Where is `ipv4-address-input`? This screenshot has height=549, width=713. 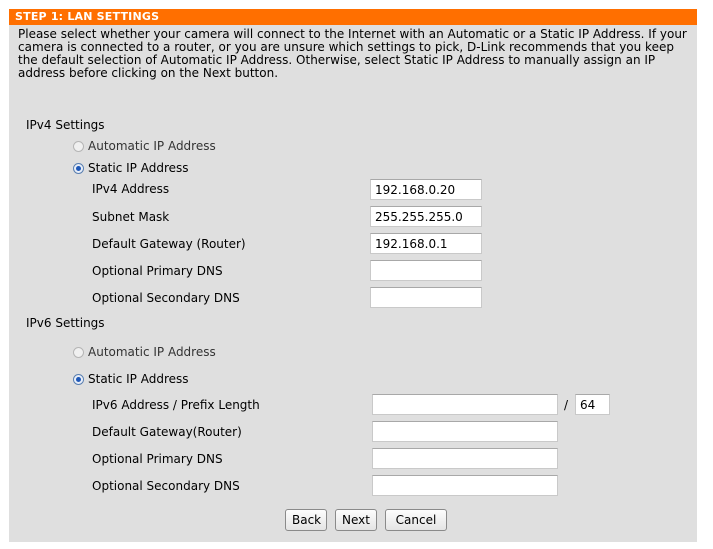 ipv4-address-input is located at coordinates (426, 189).